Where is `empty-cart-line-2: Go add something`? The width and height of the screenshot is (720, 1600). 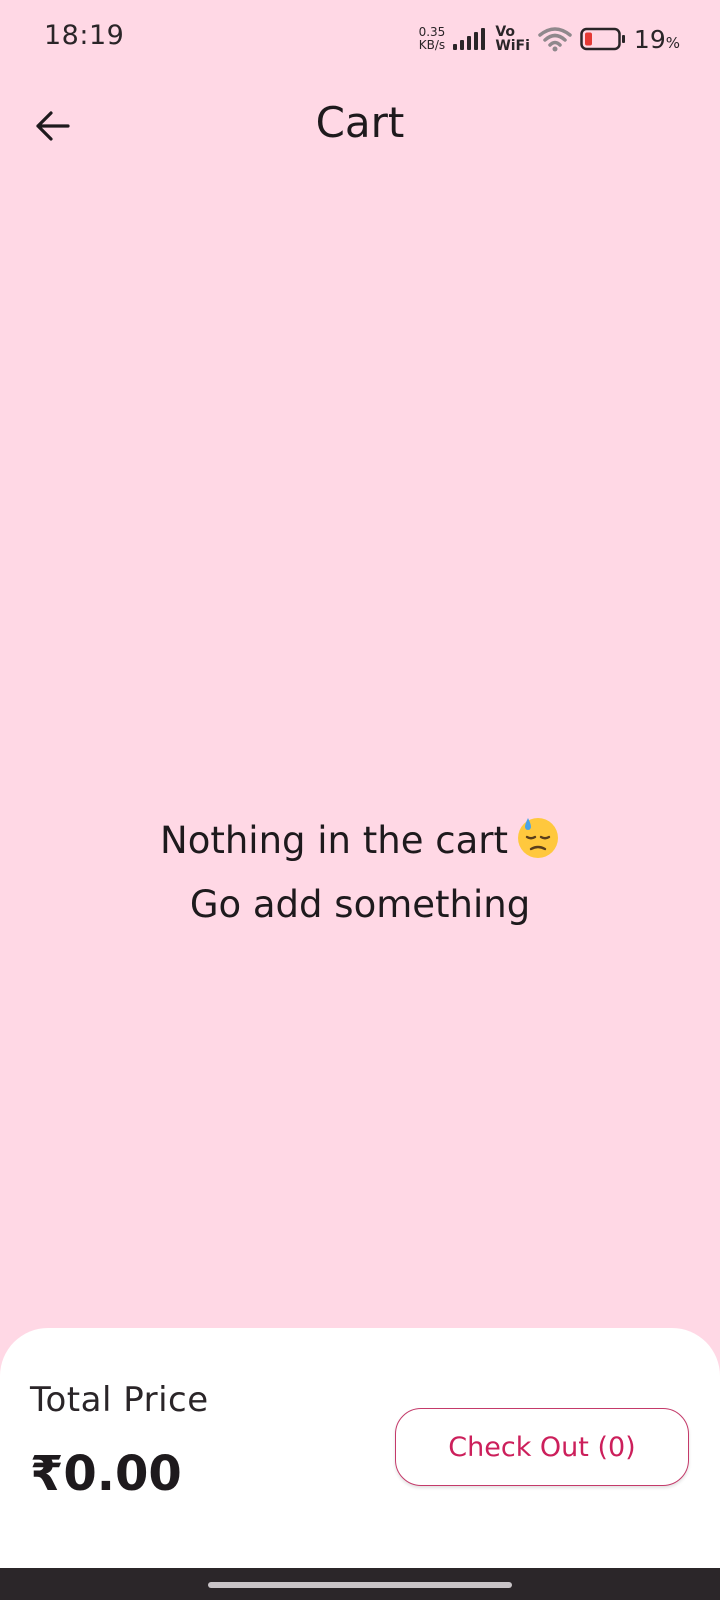
empty-cart-line-2: Go add something is located at coordinates (360, 904).